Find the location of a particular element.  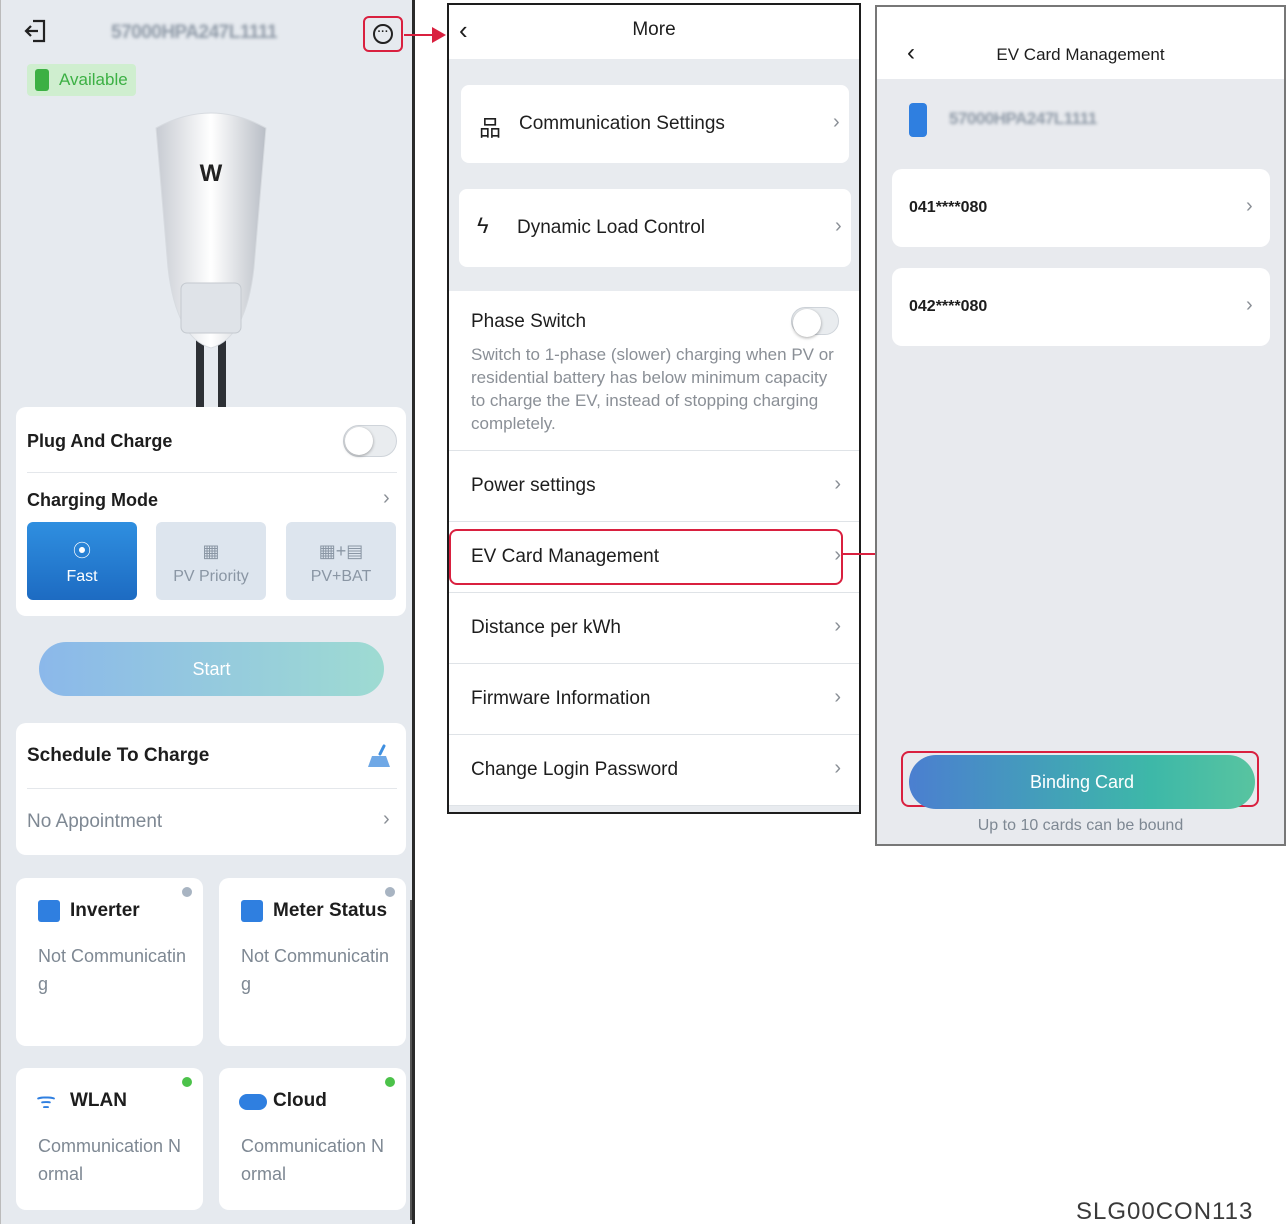

ev-card-item: 042****080 › is located at coordinates (1081, 307).